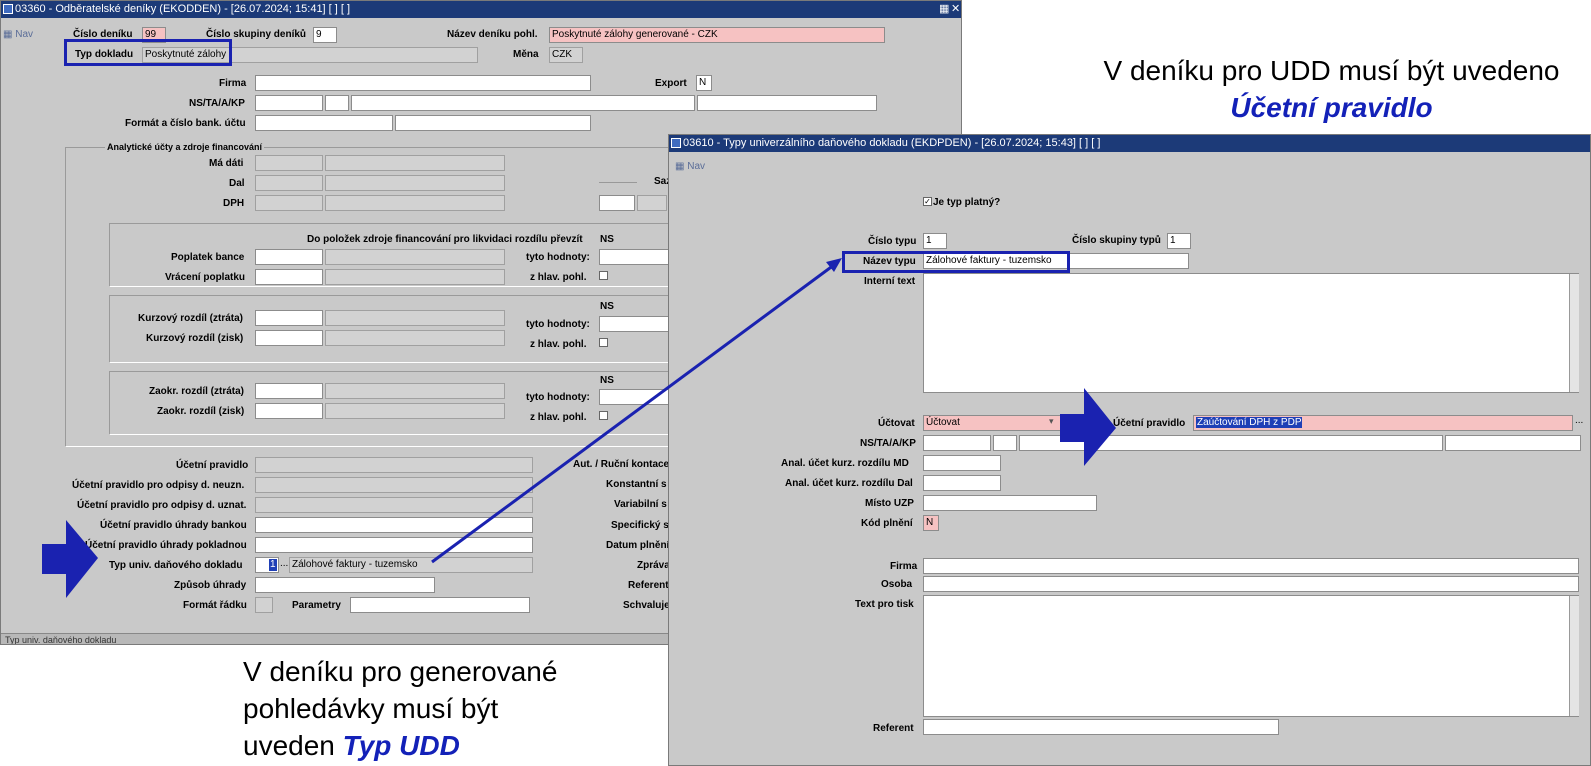  What do you see at coordinates (401, 745) in the screenshot?
I see `bottom-annotation-emph: Typ UDD` at bounding box center [401, 745].